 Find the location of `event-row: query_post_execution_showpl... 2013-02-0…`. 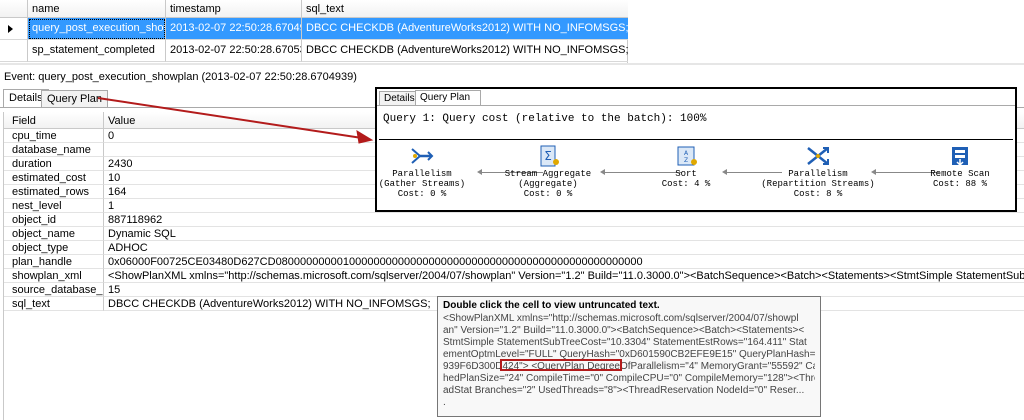

event-row: query_post_execution_showpl... 2013-02-0… is located at coordinates (314, 29).